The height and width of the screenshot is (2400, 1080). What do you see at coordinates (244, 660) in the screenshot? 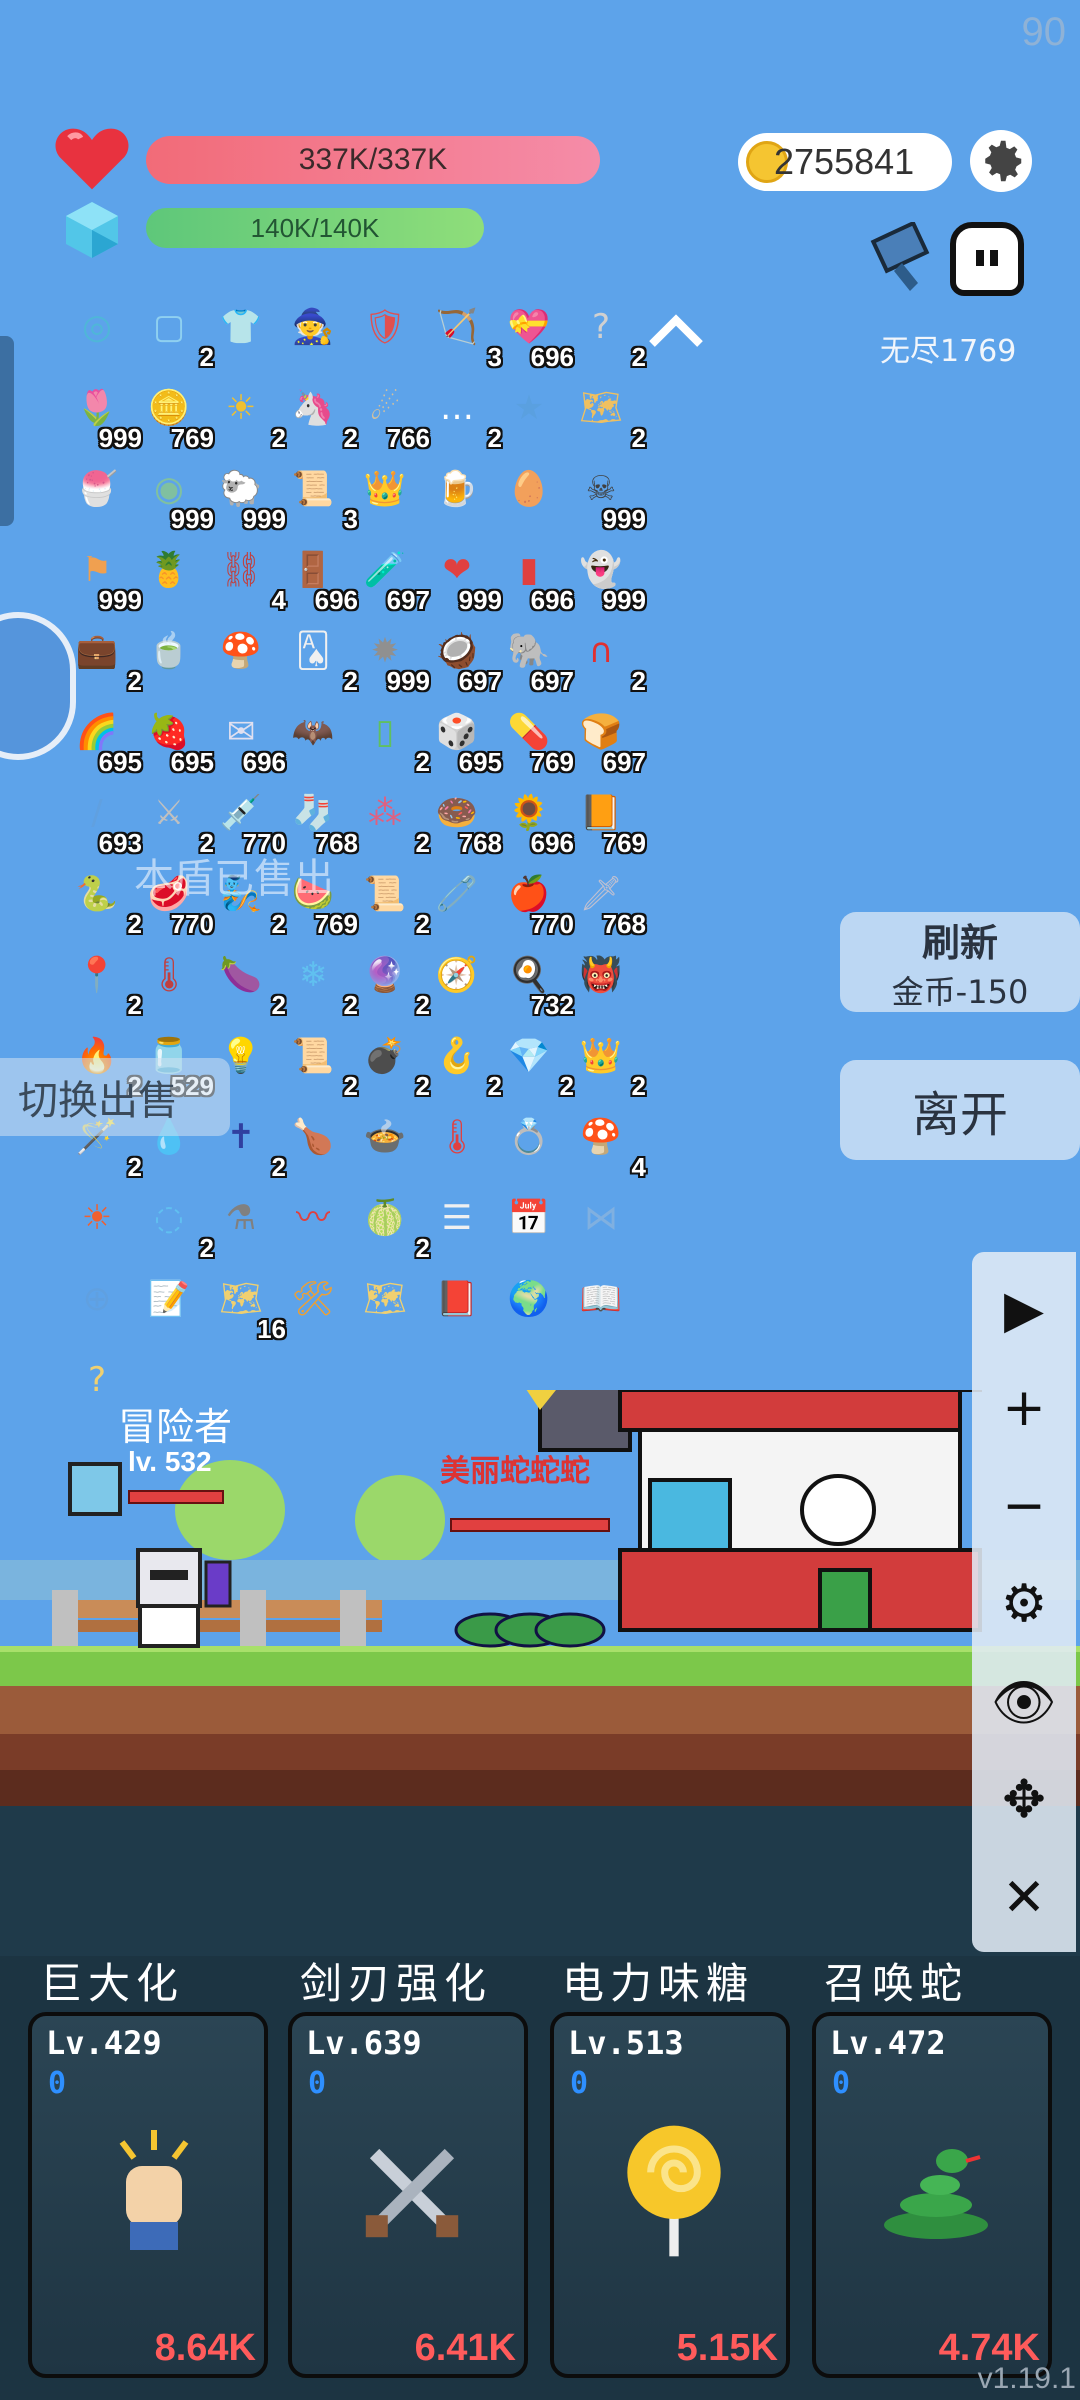
I see `inventory-slot: 🍄` at bounding box center [244, 660].